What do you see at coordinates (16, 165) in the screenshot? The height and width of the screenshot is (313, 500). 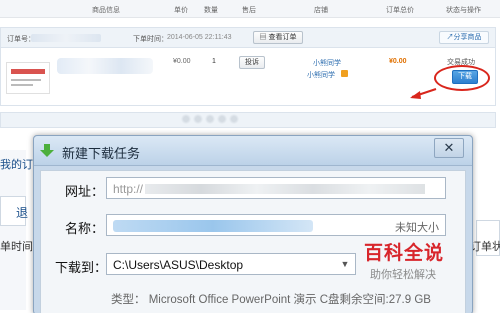 I see `my-orders-label: 我的订` at bounding box center [16, 165].